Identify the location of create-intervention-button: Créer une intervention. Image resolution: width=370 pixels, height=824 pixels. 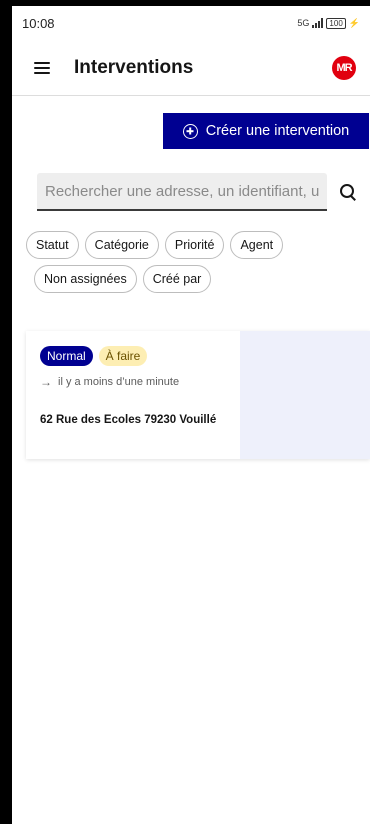
(266, 131).